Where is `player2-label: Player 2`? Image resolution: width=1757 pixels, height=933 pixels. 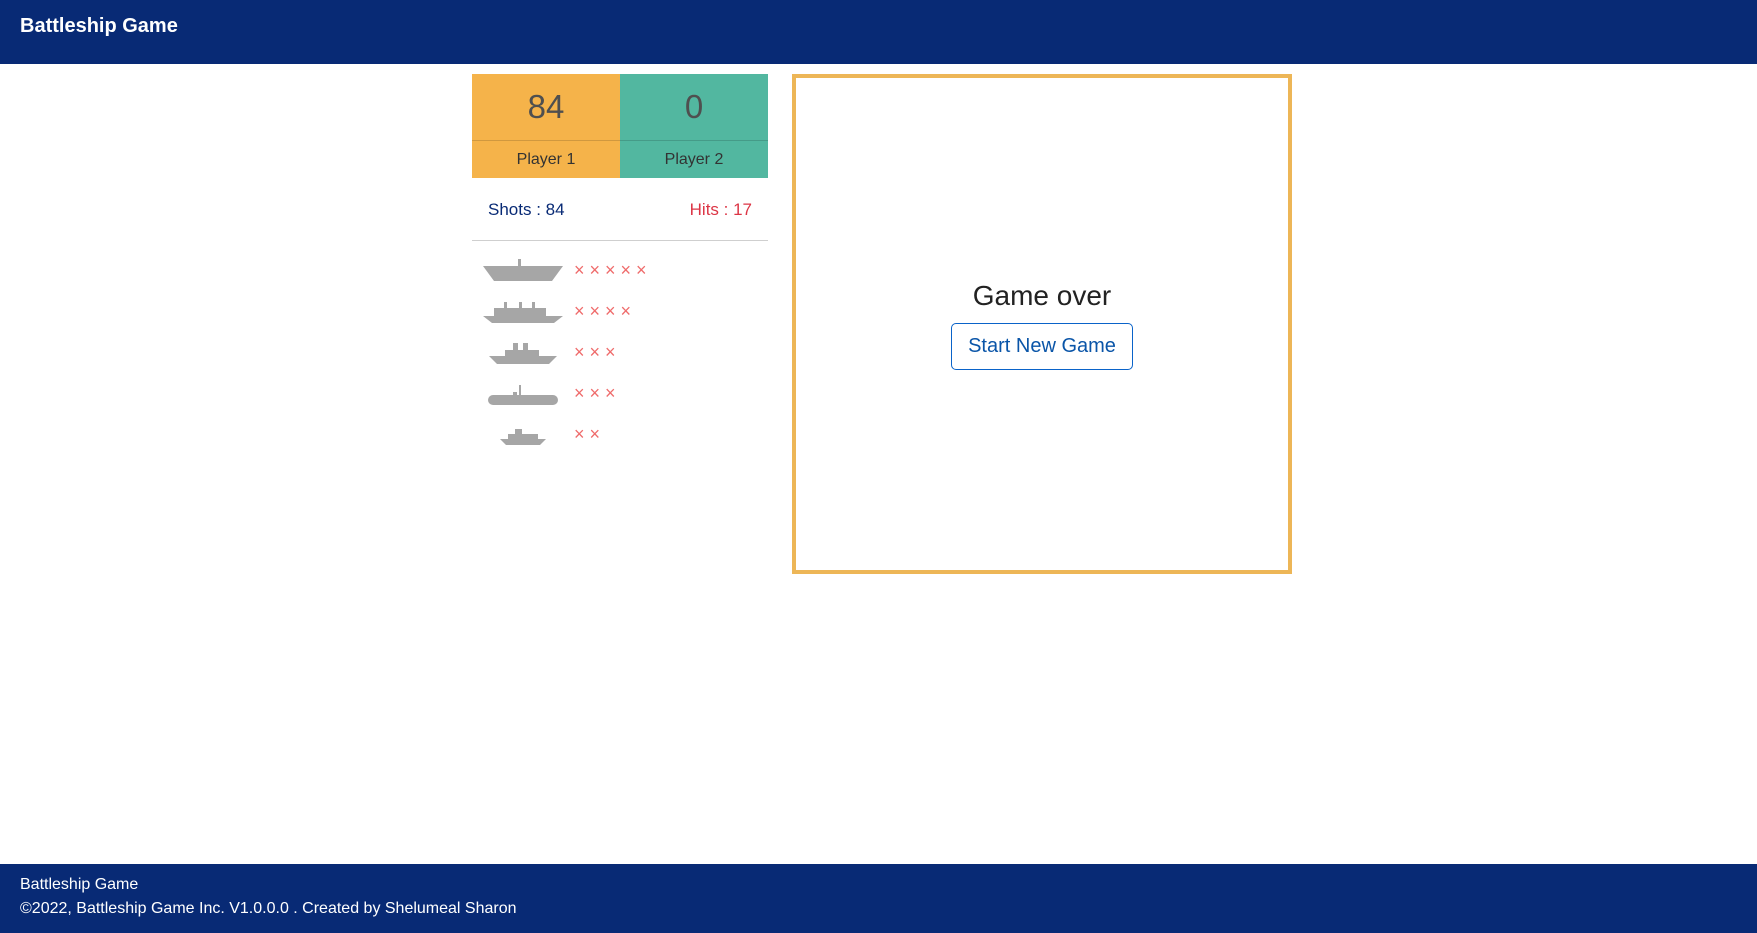
player2-label: Player 2 is located at coordinates (694, 159).